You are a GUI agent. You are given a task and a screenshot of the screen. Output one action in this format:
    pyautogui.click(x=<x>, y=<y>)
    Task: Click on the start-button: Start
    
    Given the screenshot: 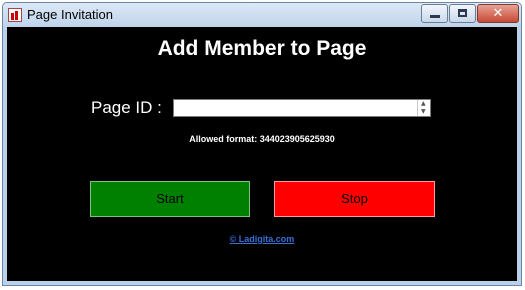 What is the action you would take?
    pyautogui.click(x=170, y=199)
    